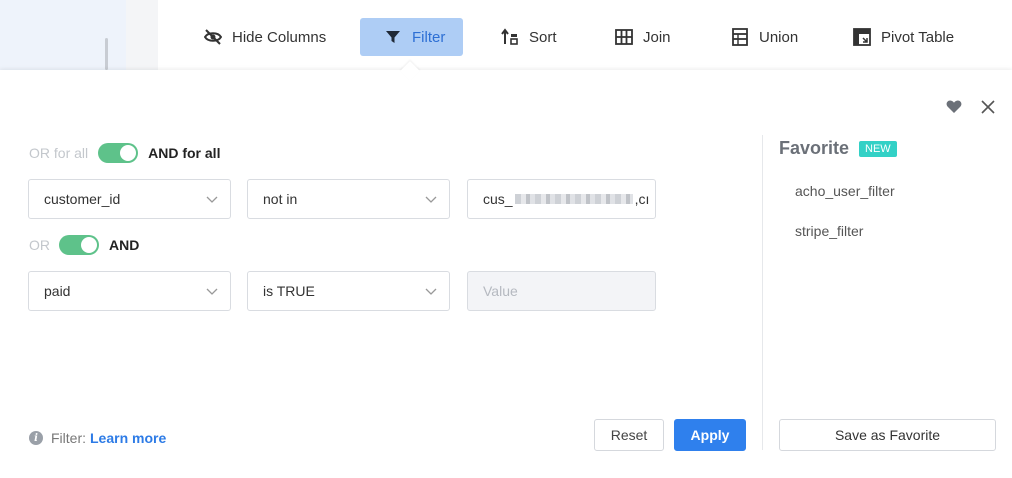 The height and width of the screenshot is (478, 1012). What do you see at coordinates (68, 438) in the screenshot?
I see `filter-help-label: Filter:` at bounding box center [68, 438].